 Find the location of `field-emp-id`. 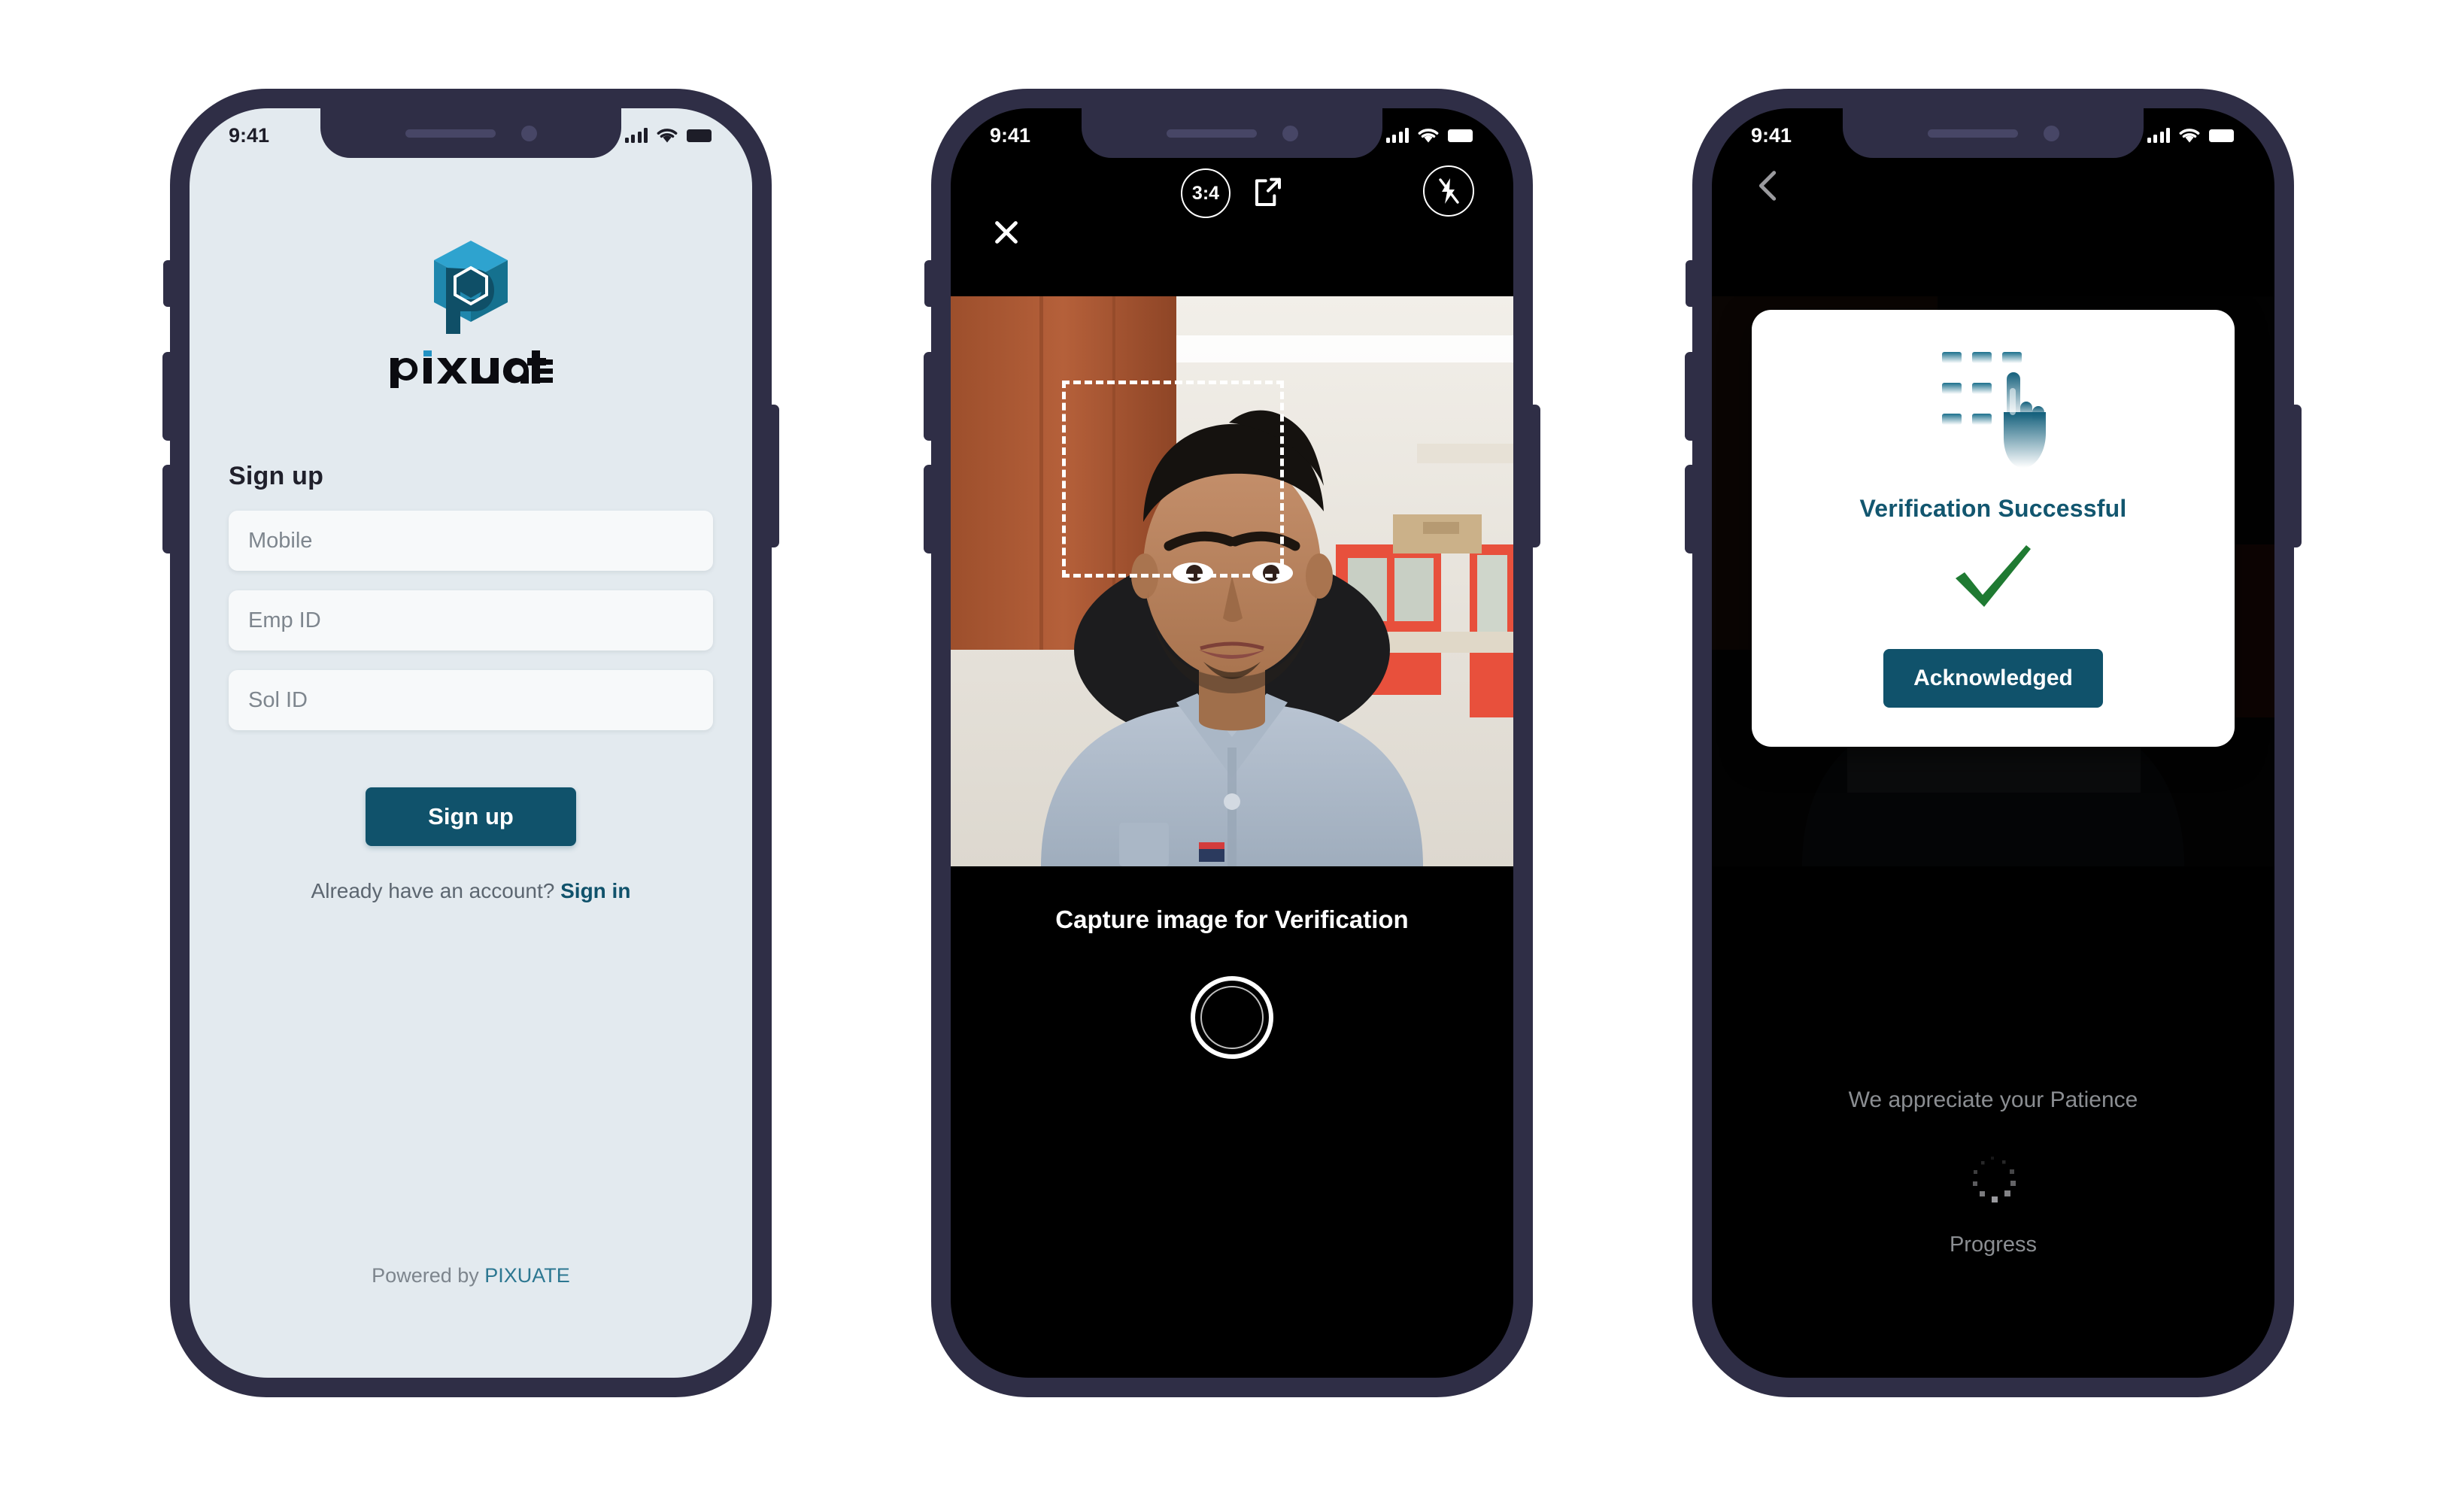

field-emp-id is located at coordinates (471, 620).